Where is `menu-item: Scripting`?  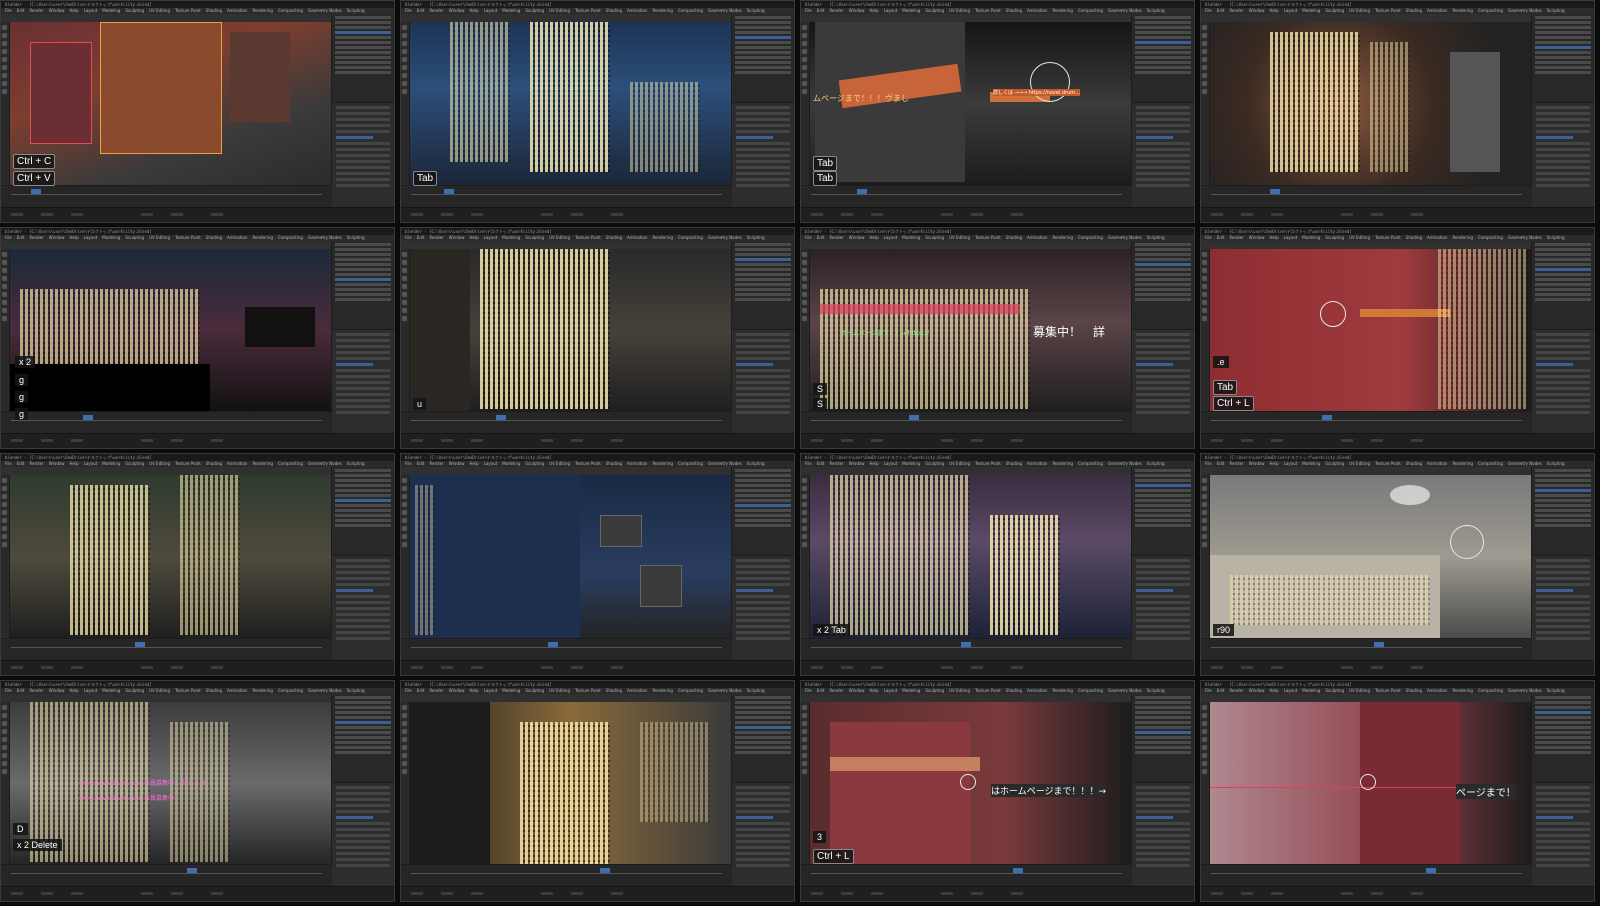
menu-item: Scripting is located at coordinates (1156, 10).